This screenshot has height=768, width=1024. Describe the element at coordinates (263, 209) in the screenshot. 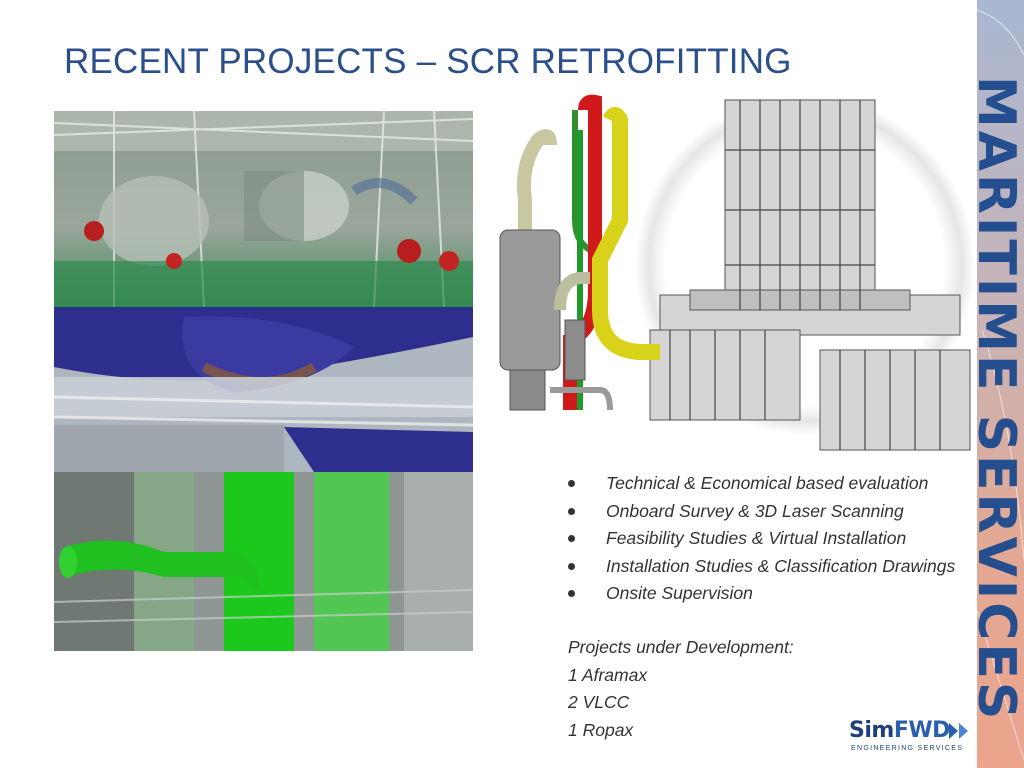

I see `engine-room-scan-image` at that location.